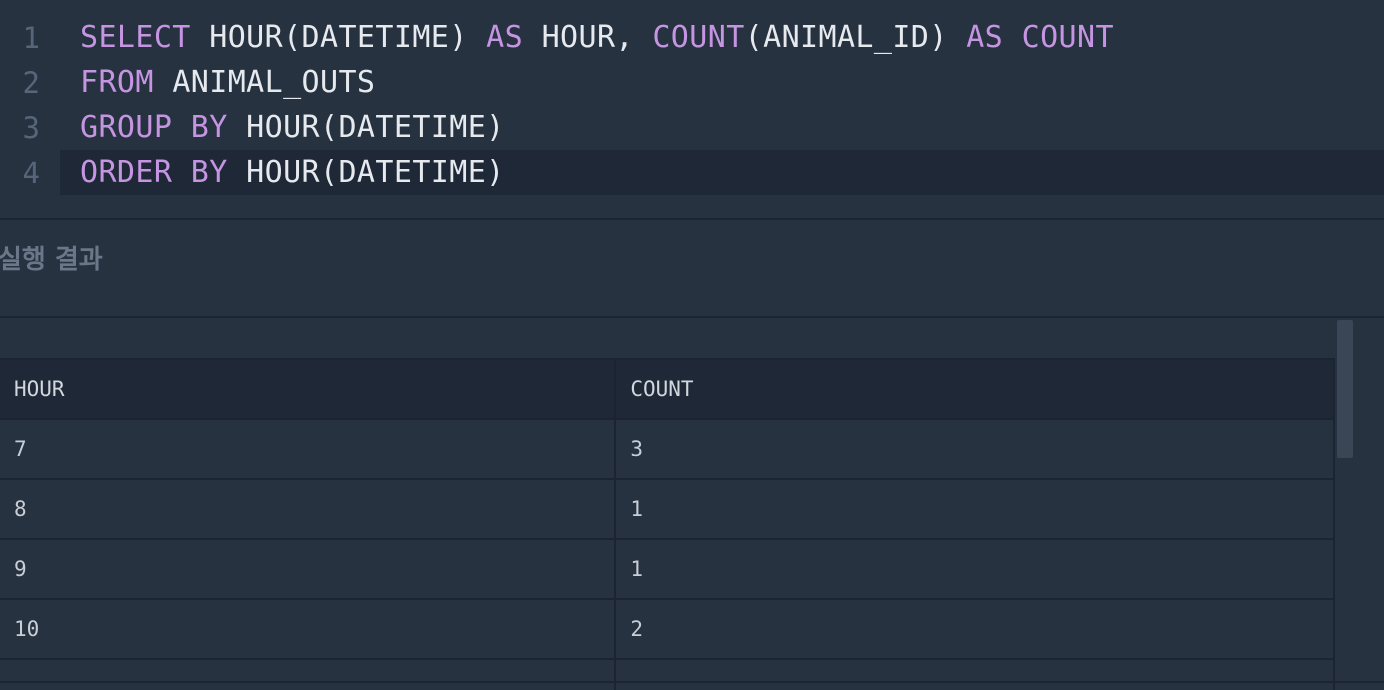 The image size is (1384, 690). I want to click on line-number: 4, so click(31, 173).